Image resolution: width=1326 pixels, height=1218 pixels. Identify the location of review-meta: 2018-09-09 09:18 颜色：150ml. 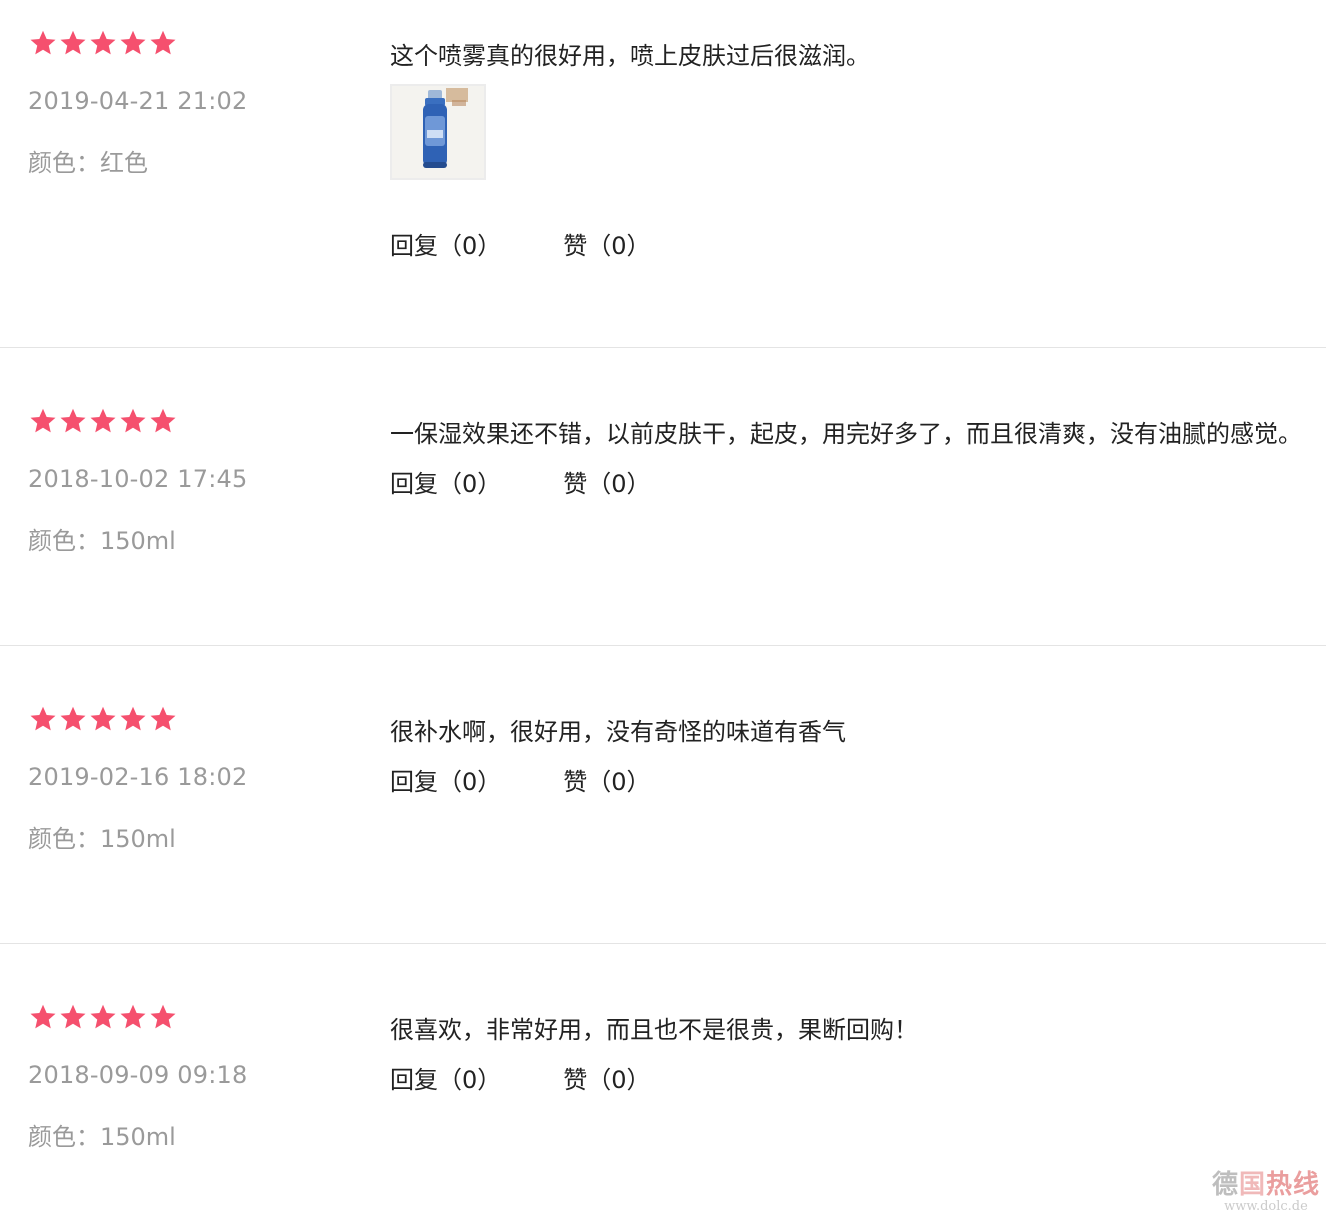
(188, 1076).